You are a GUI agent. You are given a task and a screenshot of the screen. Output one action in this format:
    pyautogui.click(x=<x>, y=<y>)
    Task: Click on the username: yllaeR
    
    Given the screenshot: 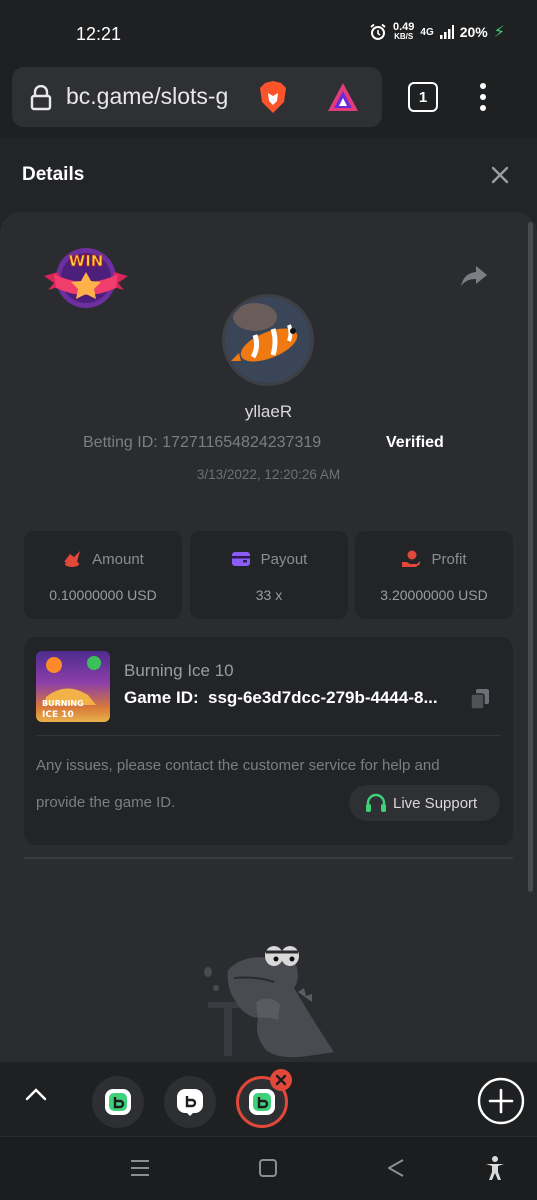 What is the action you would take?
    pyautogui.click(x=268, y=411)
    